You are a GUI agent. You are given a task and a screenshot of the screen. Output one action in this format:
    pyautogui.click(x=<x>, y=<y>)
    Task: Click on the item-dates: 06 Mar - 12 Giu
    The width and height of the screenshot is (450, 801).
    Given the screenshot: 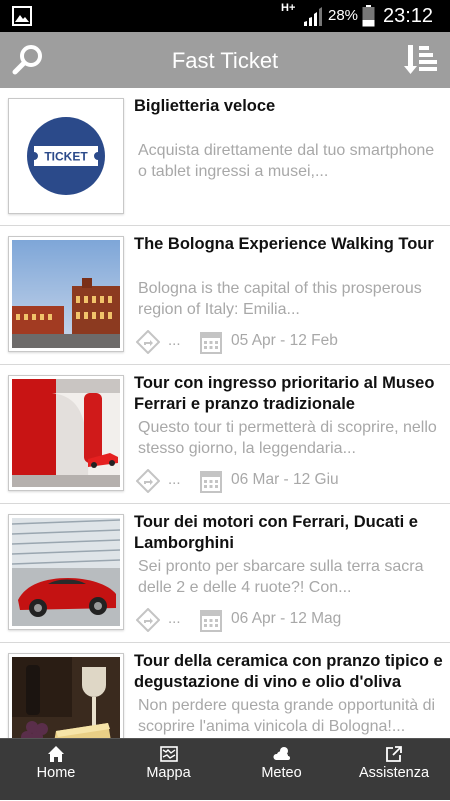 What is the action you would take?
    pyautogui.click(x=285, y=479)
    